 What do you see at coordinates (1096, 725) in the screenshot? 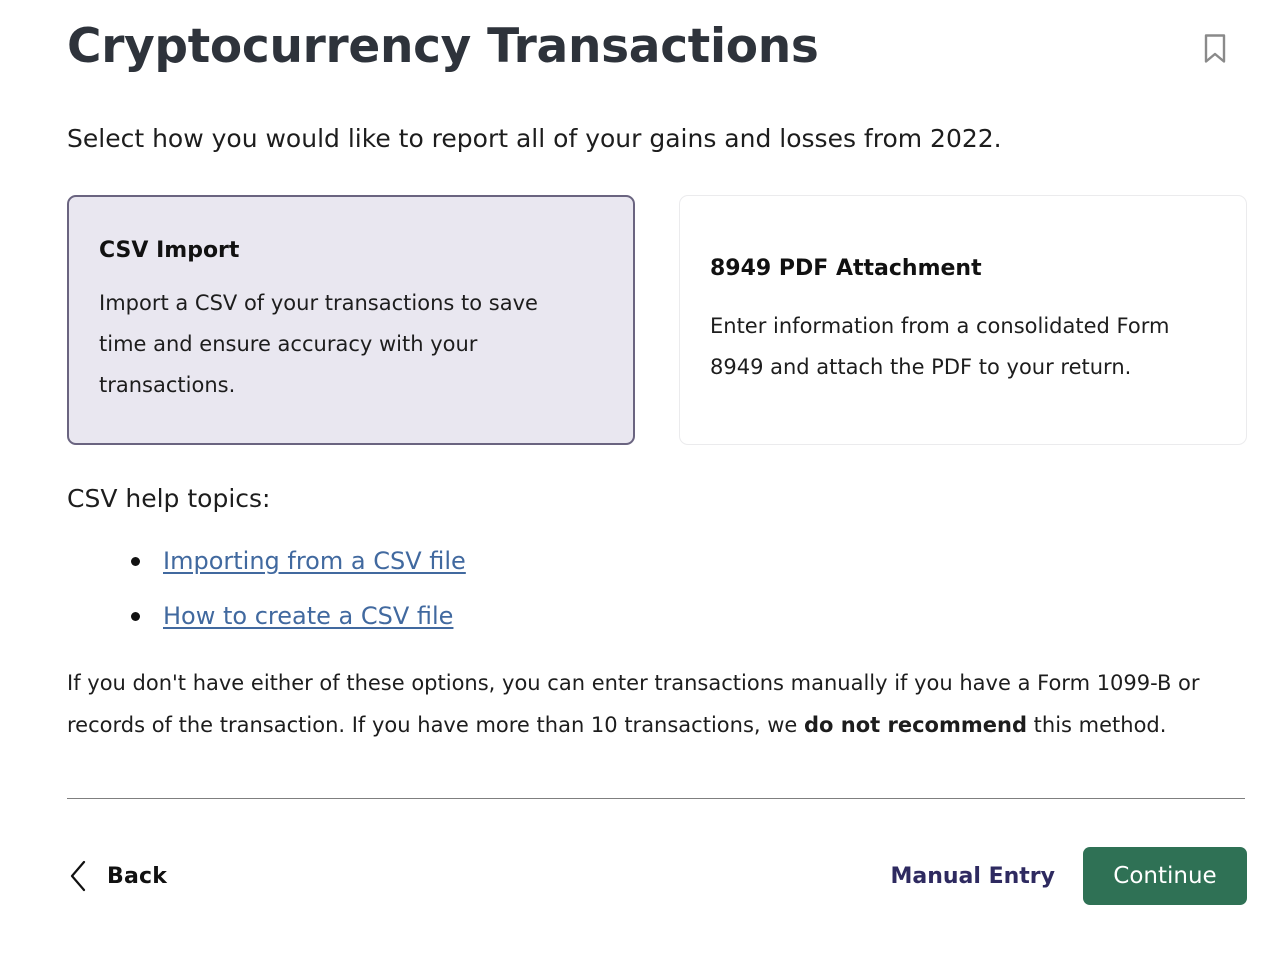
I see `note-part-2: this method.` at bounding box center [1096, 725].